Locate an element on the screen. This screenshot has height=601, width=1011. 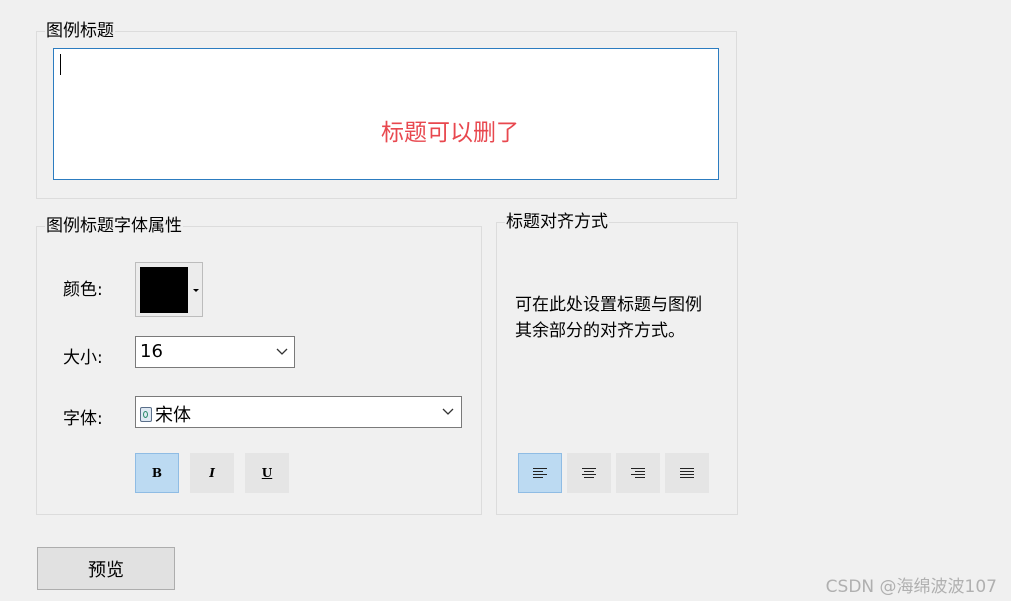
align-left-button is located at coordinates (540, 473).